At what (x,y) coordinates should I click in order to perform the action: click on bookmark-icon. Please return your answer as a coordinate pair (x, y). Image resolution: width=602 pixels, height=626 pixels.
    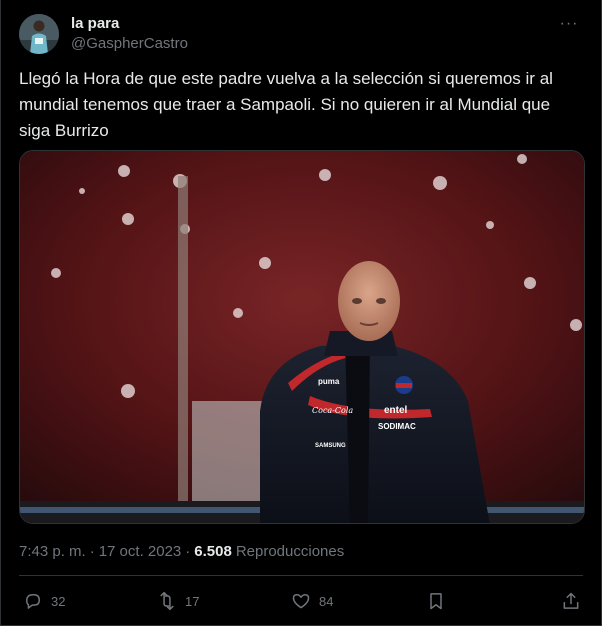
    Looking at the image, I should click on (436, 601).